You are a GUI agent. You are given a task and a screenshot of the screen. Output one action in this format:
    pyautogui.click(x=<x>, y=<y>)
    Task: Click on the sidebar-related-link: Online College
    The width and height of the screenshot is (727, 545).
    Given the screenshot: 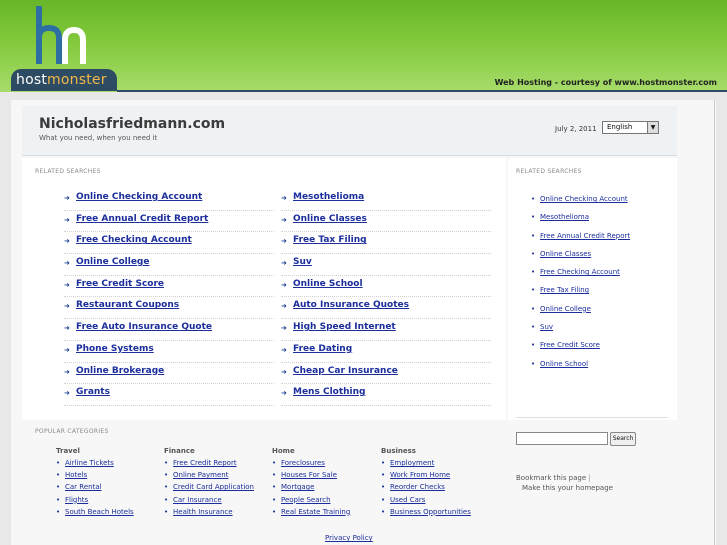 What is the action you would take?
    pyautogui.click(x=565, y=309)
    